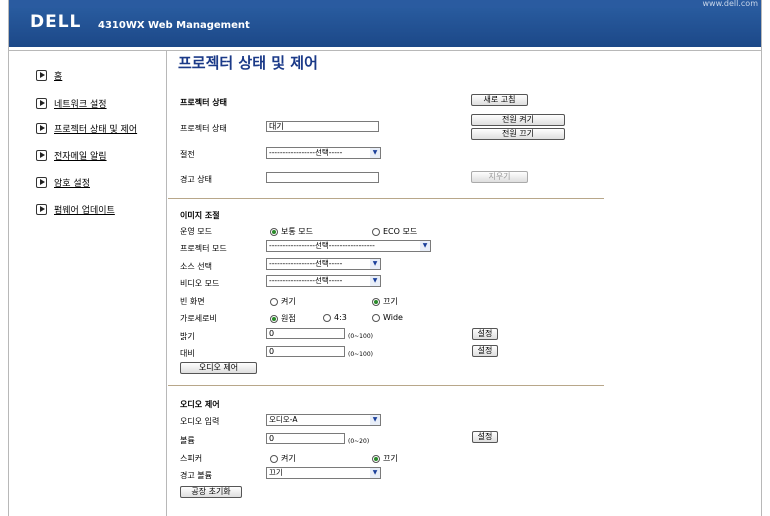 Image resolution: width=770 pixels, height=516 pixels. Describe the element at coordinates (218, 368) in the screenshot. I see `audio-control-button: 오디오 제어` at that location.